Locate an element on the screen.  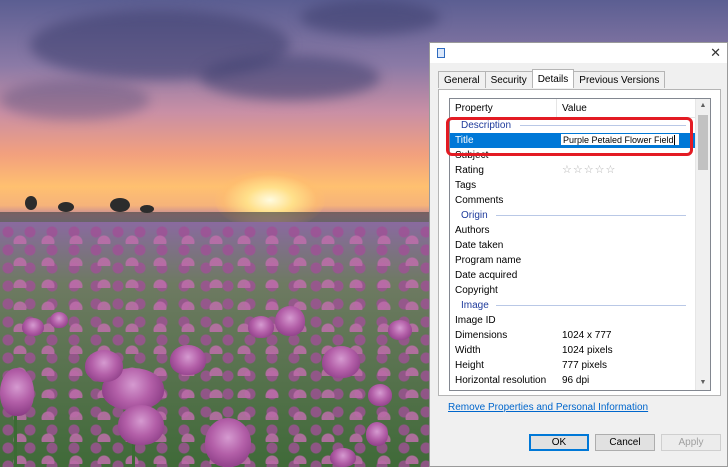
file-icon is located at coordinates (441, 53).